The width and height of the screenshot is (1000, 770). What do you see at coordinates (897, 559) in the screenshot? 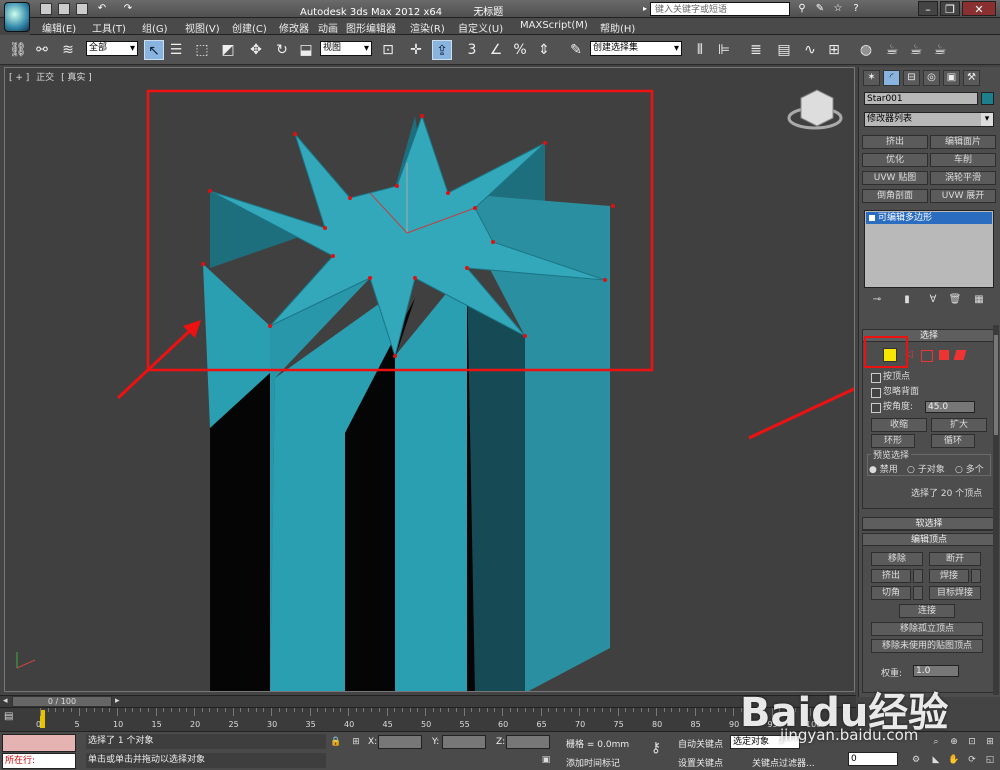
I see `remove-vertex-button: 移除` at bounding box center [897, 559].